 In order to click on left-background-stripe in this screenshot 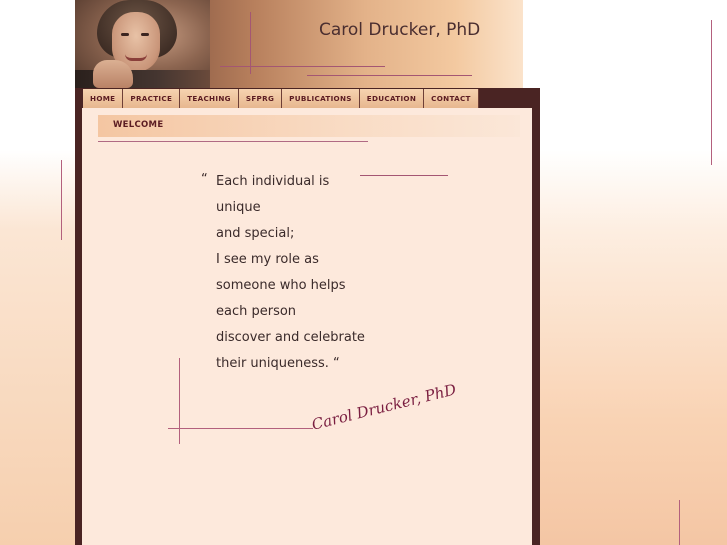, I will do `click(37, 272)`.